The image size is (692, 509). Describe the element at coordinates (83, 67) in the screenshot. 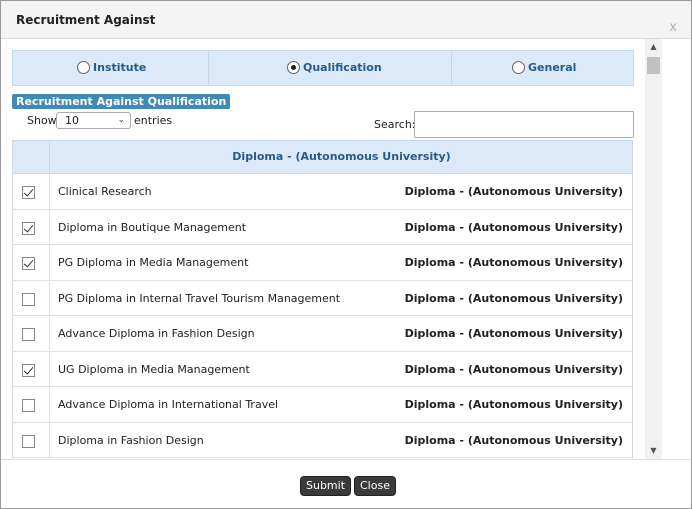

I see `radio-button-institute` at that location.